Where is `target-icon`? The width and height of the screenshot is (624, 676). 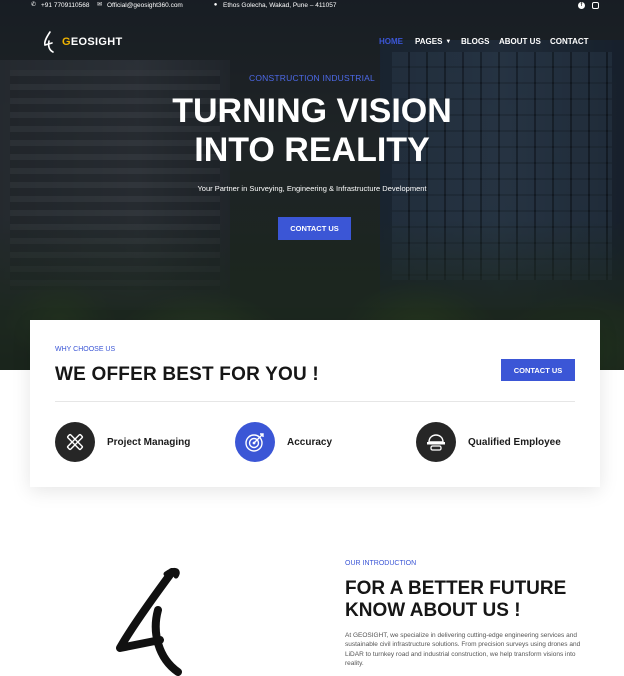 target-icon is located at coordinates (255, 442).